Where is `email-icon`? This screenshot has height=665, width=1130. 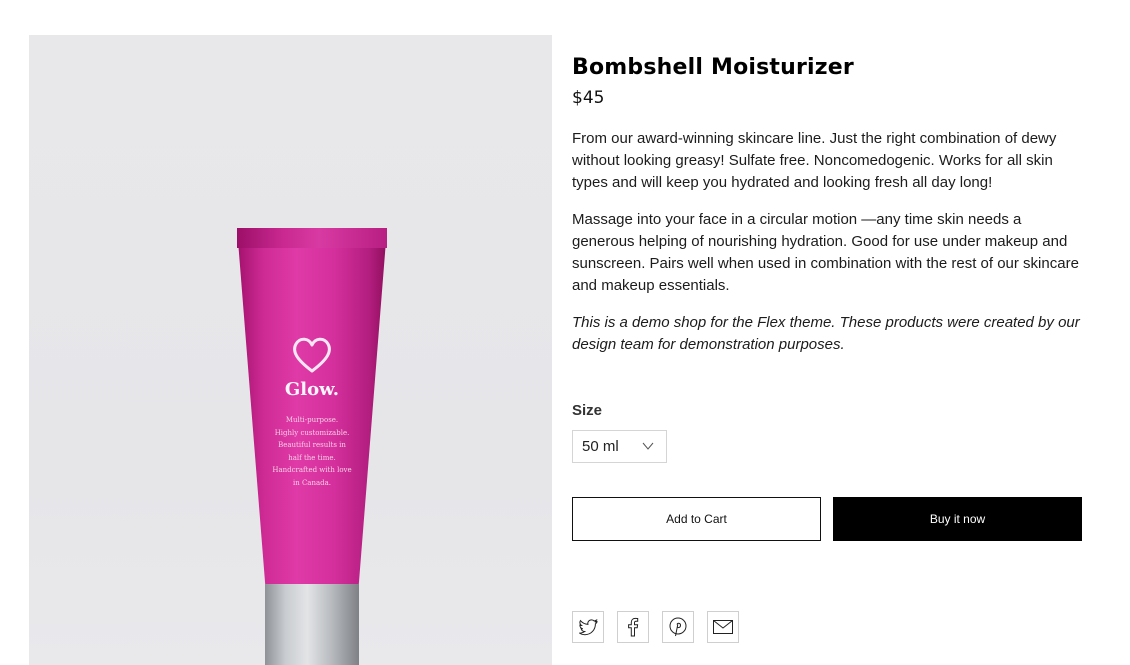
email-icon is located at coordinates (723, 627).